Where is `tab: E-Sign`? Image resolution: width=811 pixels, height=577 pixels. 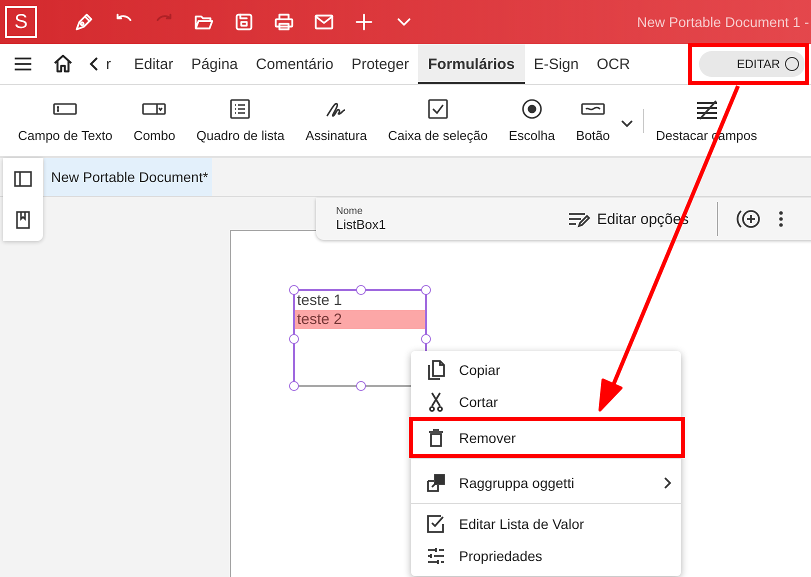 tab: E-Sign is located at coordinates (556, 64).